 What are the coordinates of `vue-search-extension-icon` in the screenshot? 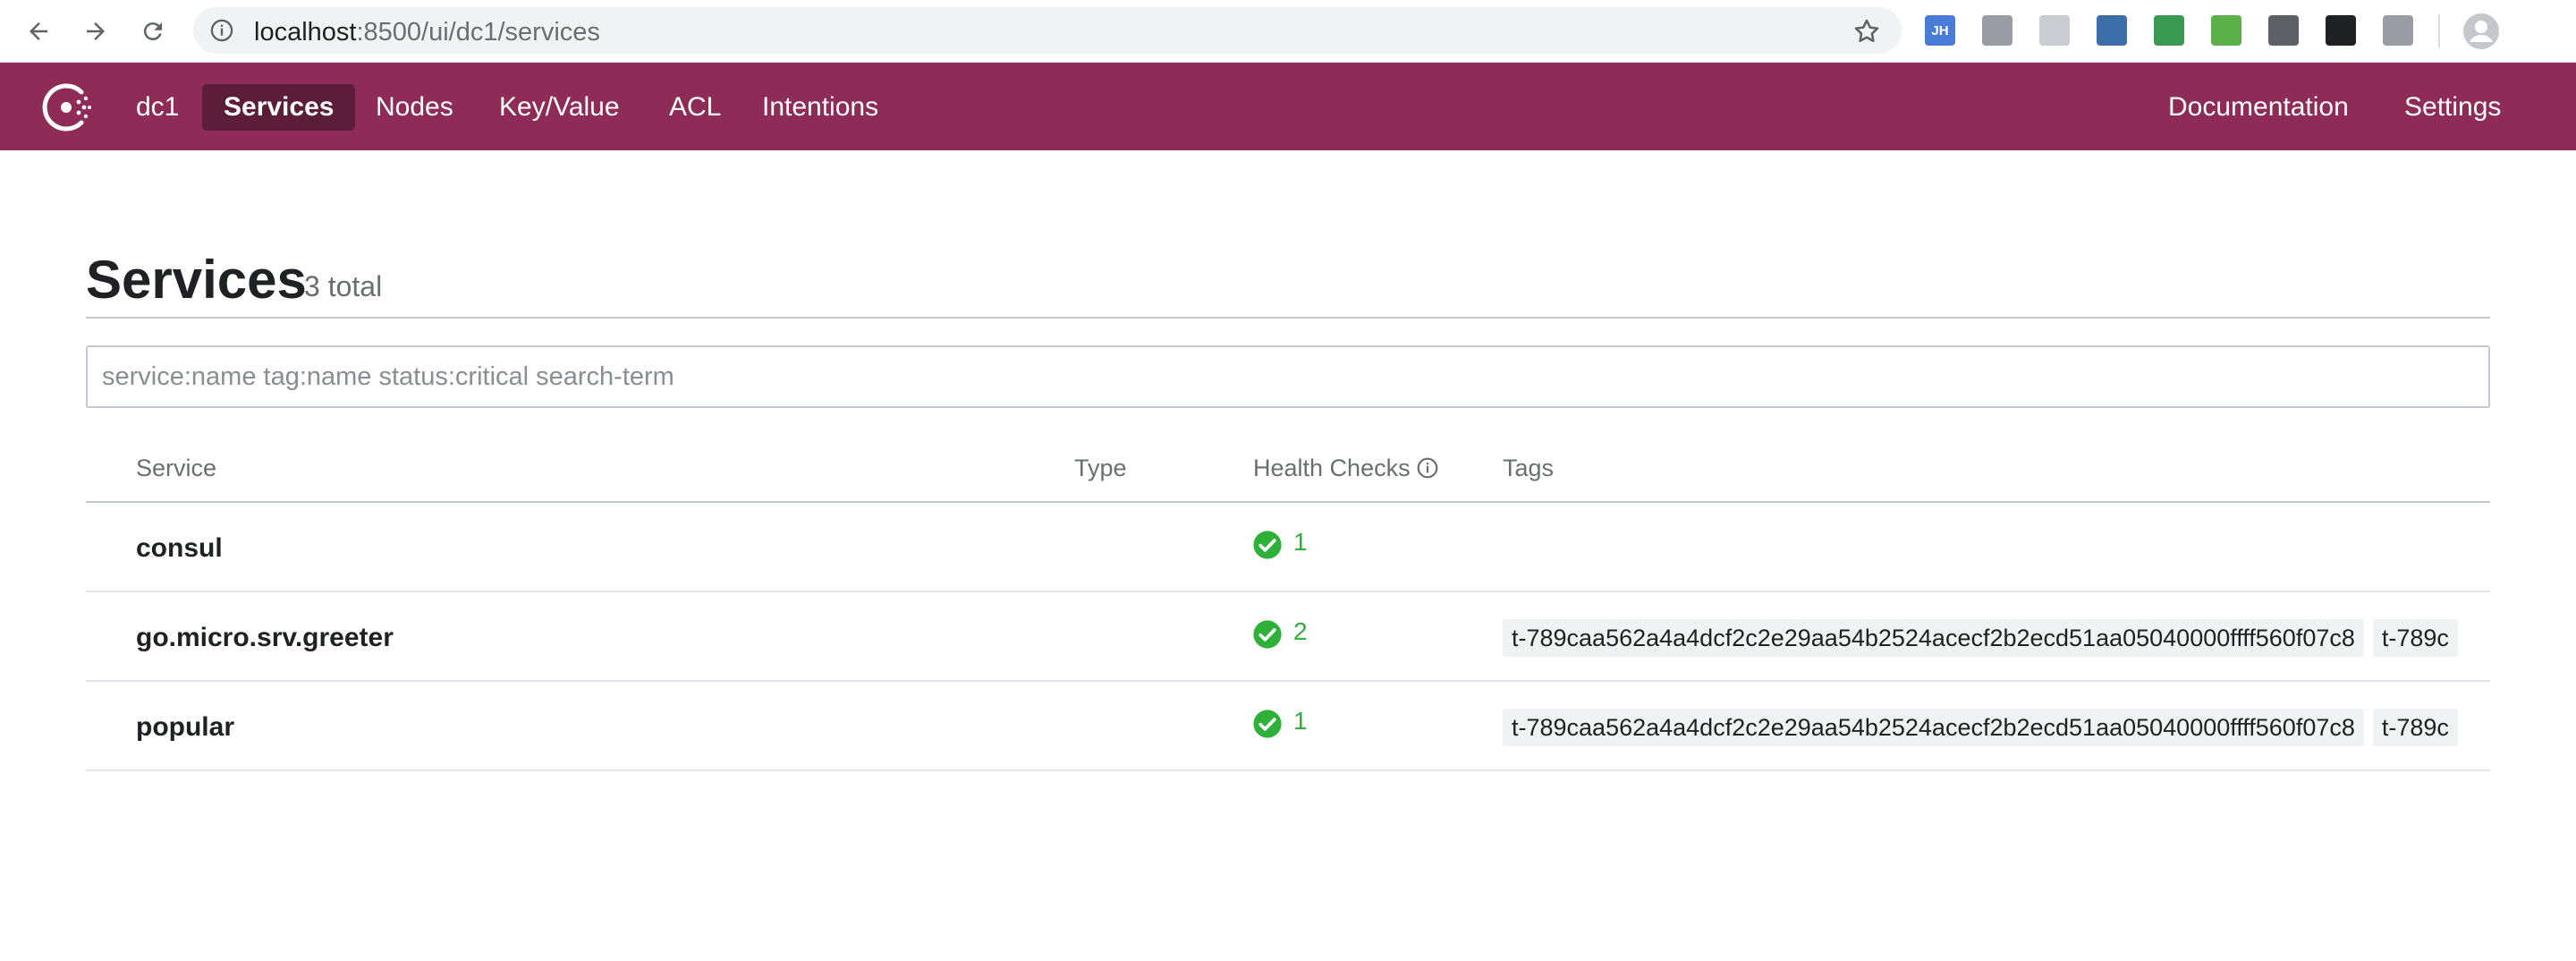 It's located at (2169, 30).